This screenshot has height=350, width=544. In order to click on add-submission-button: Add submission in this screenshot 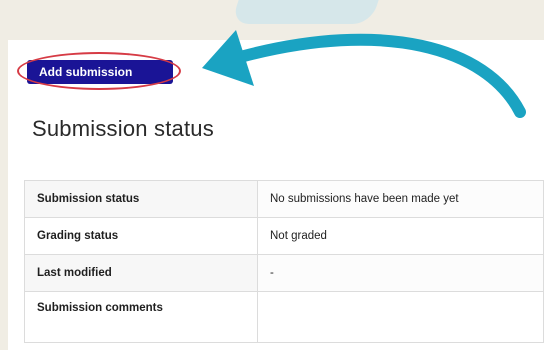, I will do `click(100, 72)`.